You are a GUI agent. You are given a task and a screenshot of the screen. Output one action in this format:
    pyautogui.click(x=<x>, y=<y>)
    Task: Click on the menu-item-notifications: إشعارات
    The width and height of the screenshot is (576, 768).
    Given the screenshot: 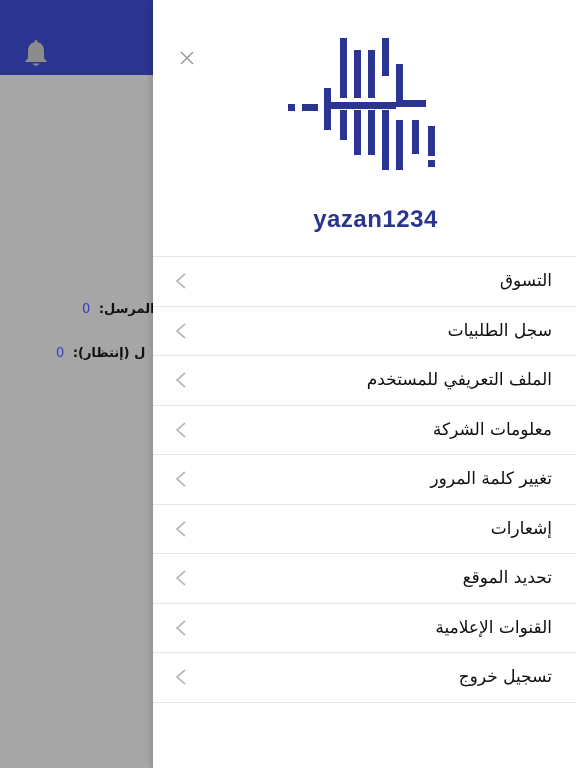 What is the action you would take?
    pyautogui.click(x=364, y=529)
    